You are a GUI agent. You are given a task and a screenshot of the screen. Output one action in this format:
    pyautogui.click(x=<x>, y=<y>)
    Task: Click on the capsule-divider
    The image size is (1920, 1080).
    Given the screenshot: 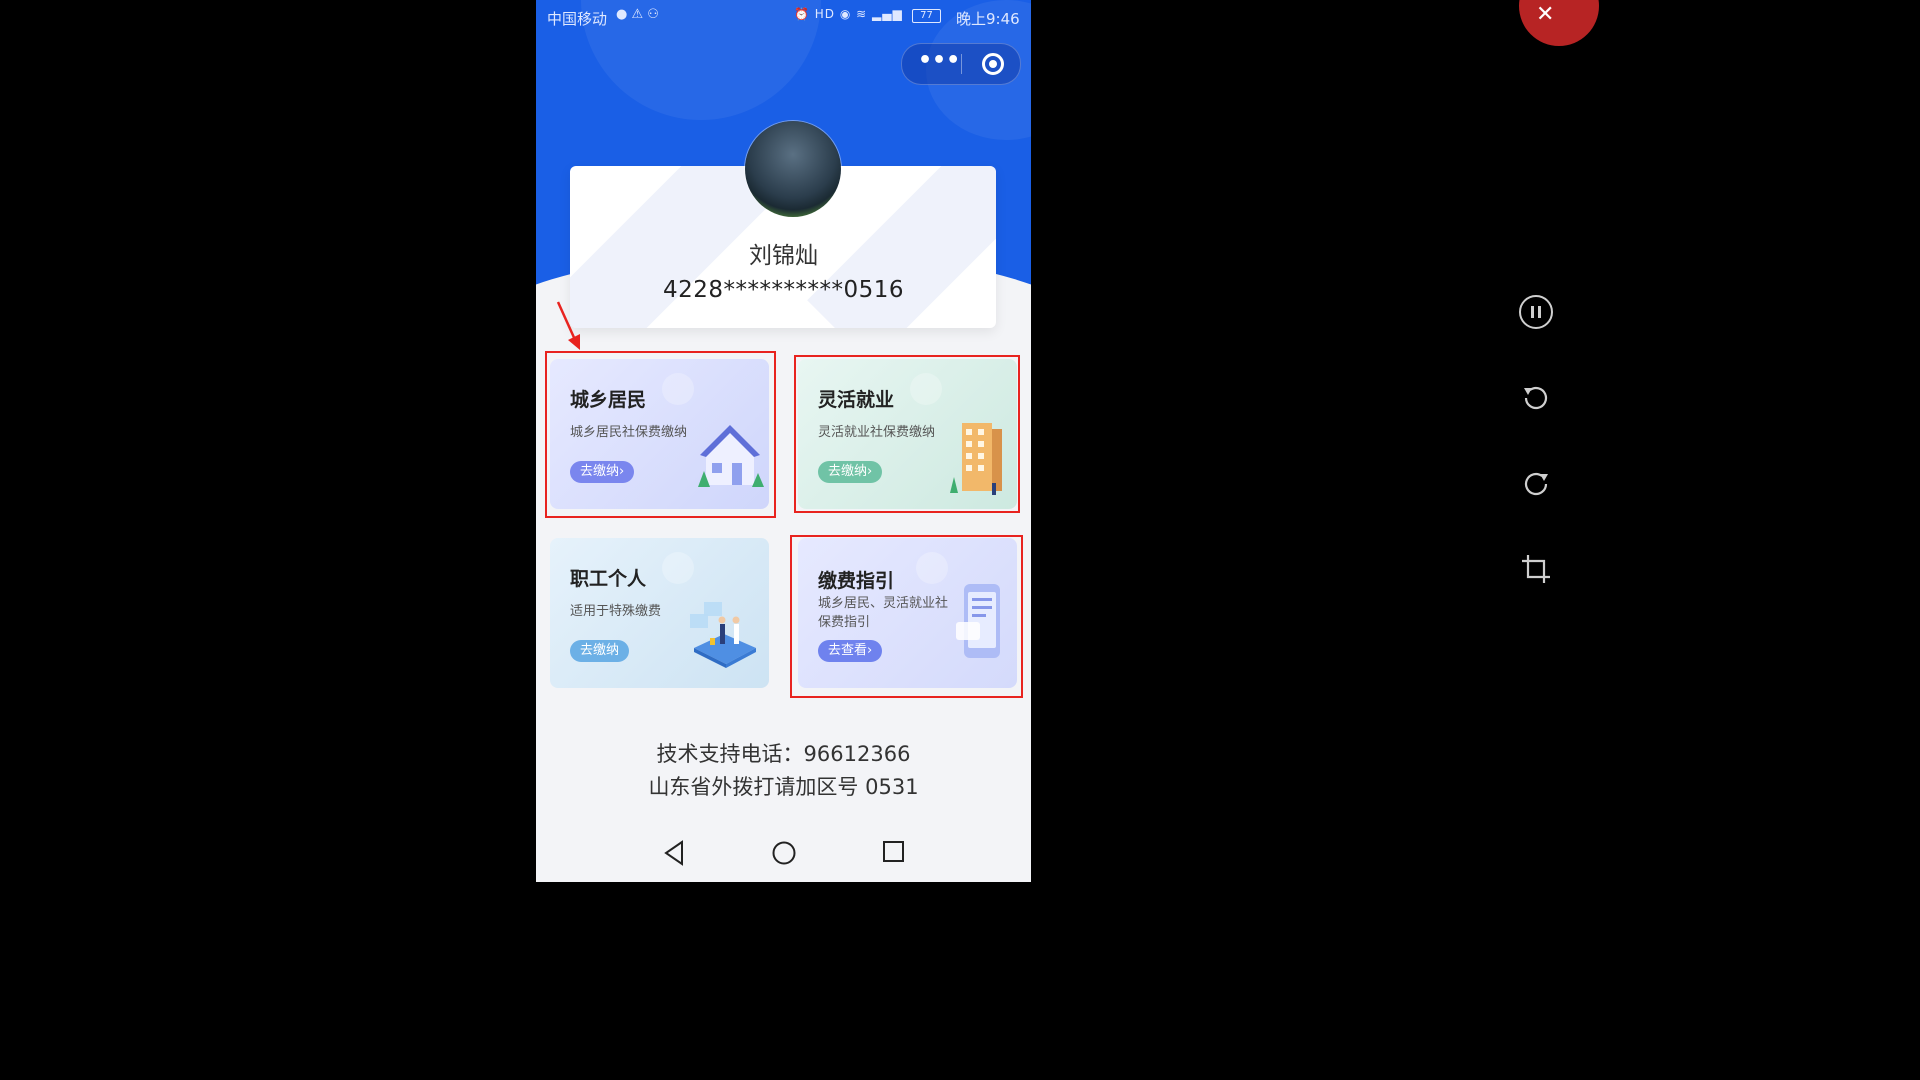 What is the action you would take?
    pyautogui.click(x=961, y=64)
    